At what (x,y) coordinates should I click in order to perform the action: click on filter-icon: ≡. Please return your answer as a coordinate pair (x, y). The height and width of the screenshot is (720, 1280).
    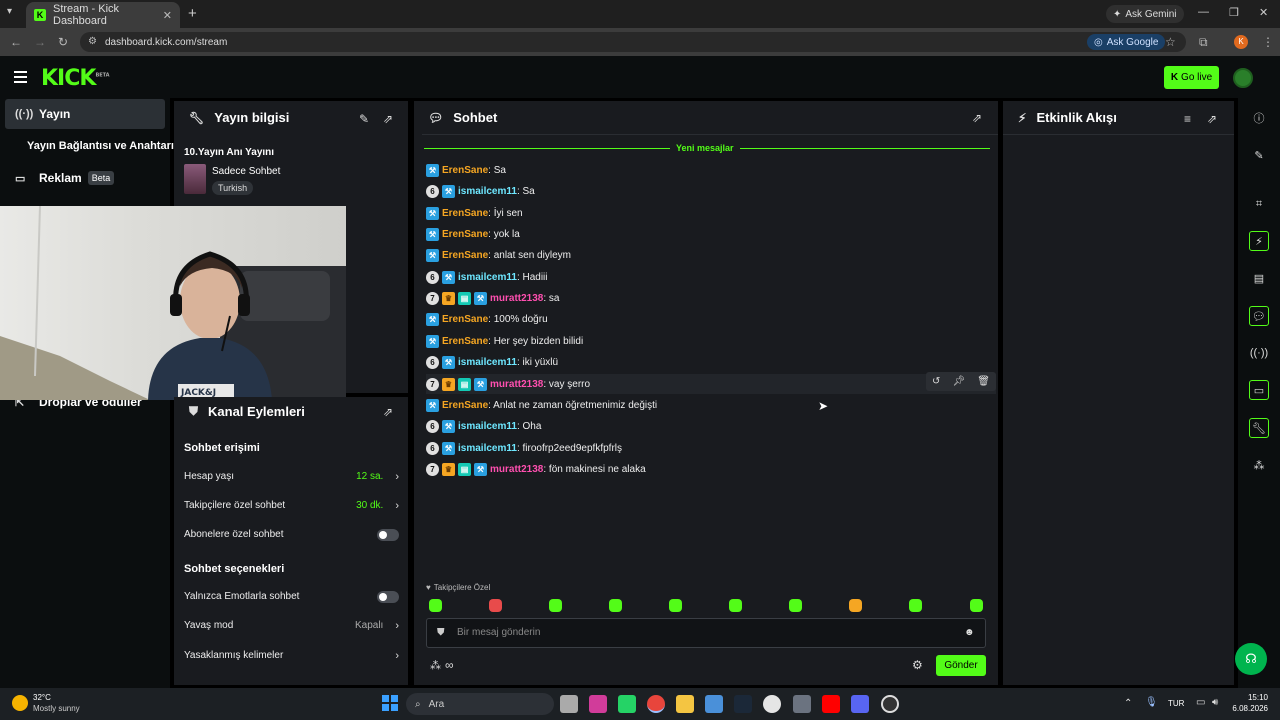
    Looking at the image, I should click on (1187, 119).